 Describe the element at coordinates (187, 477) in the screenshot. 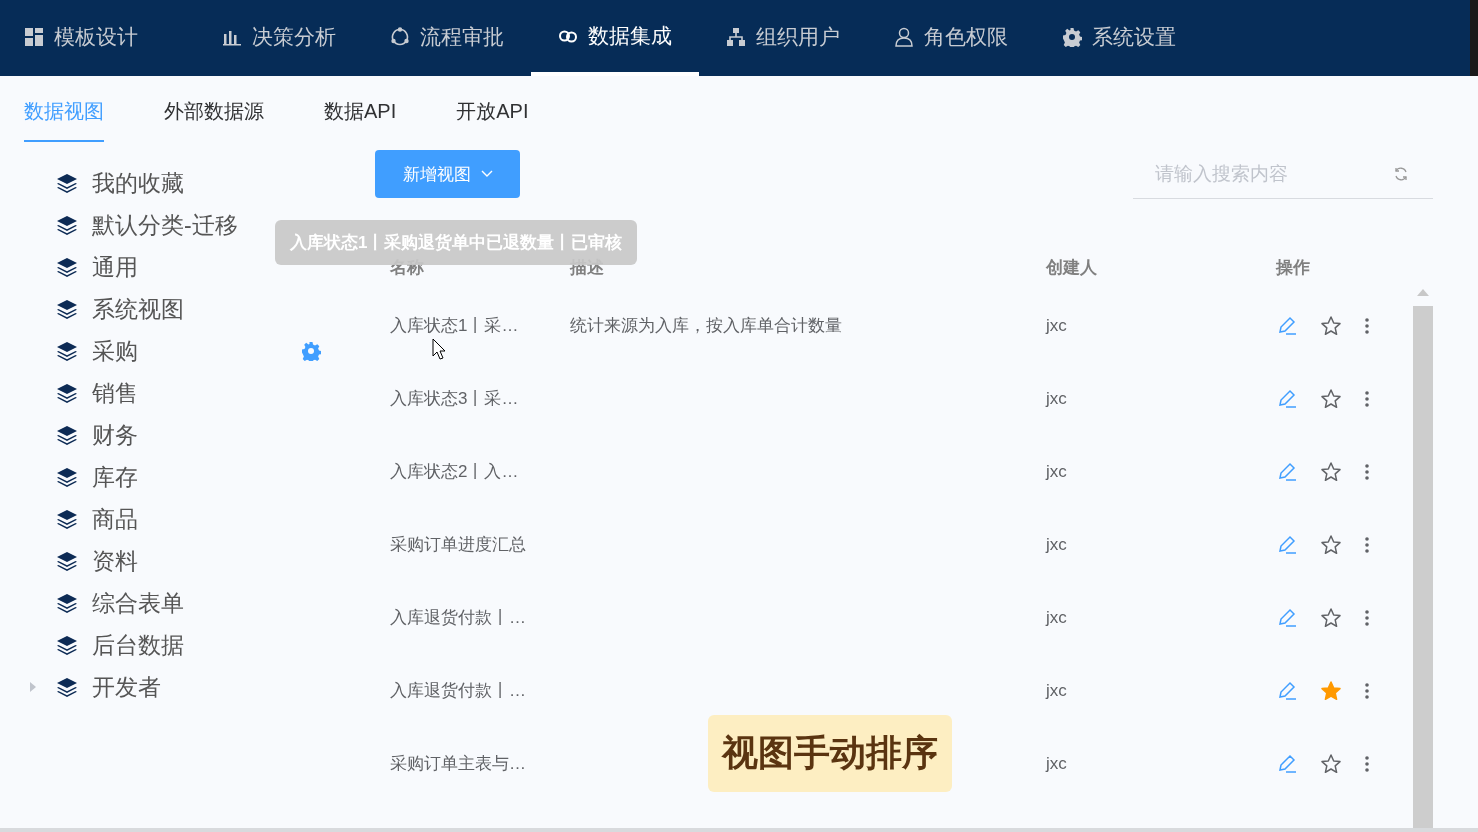

I see `tree-item: 库存` at that location.